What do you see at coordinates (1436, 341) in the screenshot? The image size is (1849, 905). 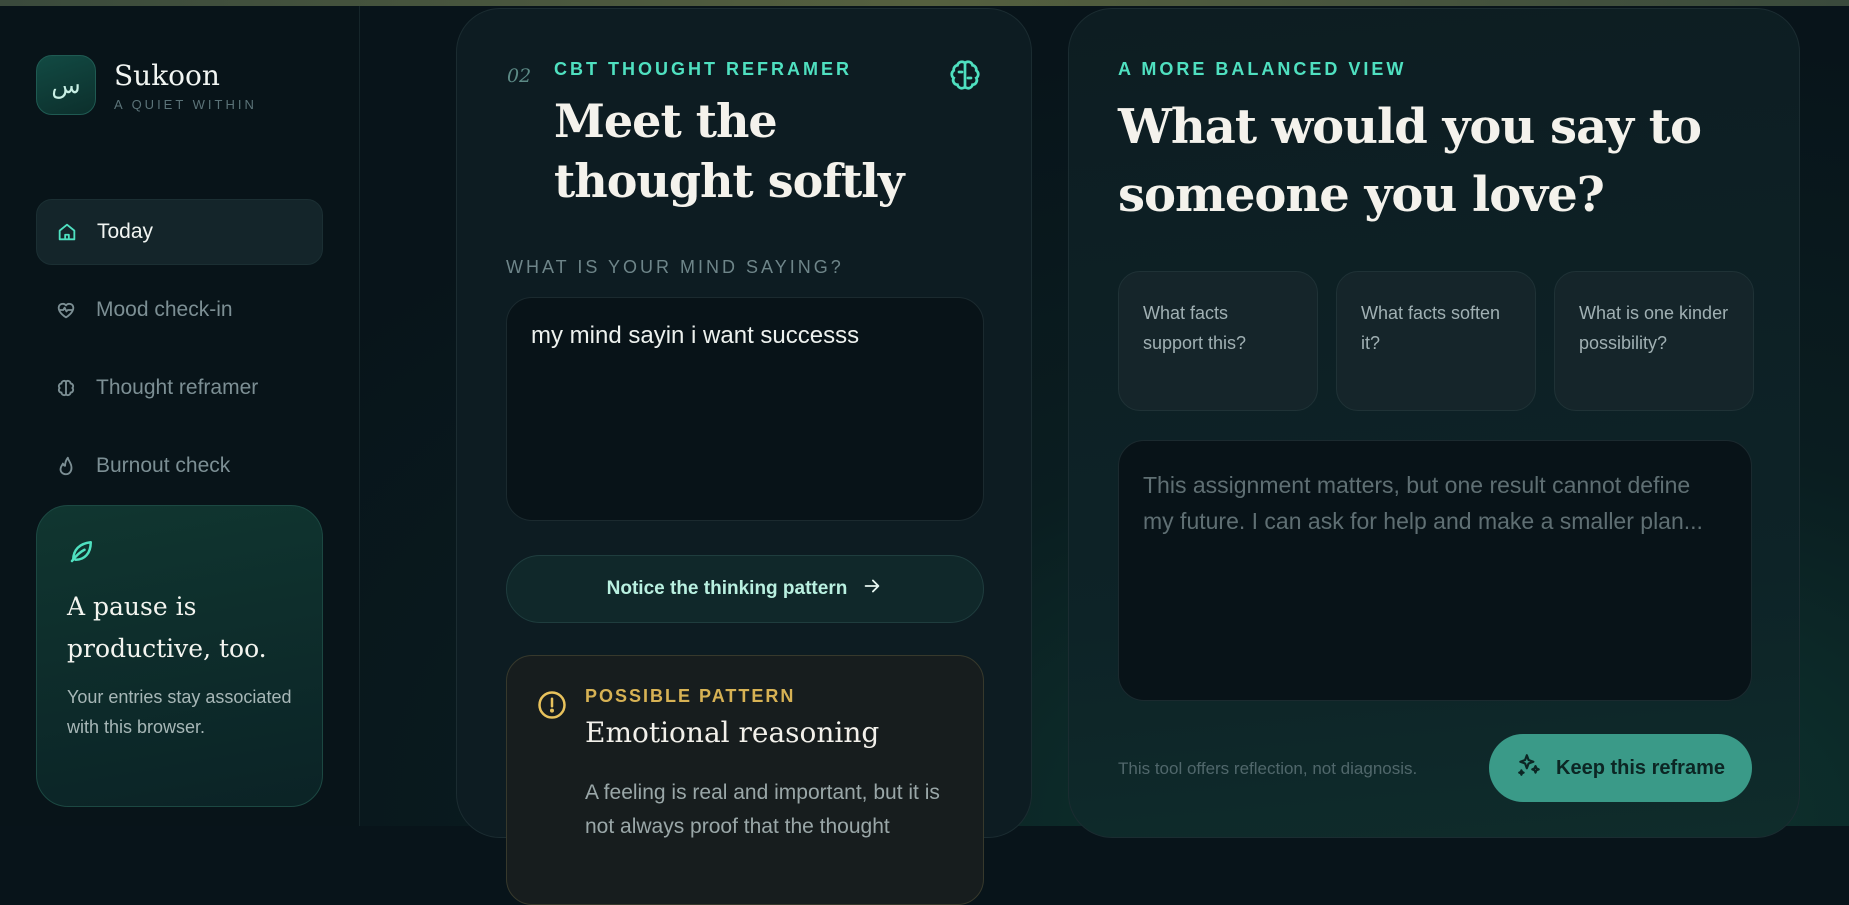 I see `prompt-chip-facts-soften: What facts soften it?` at bounding box center [1436, 341].